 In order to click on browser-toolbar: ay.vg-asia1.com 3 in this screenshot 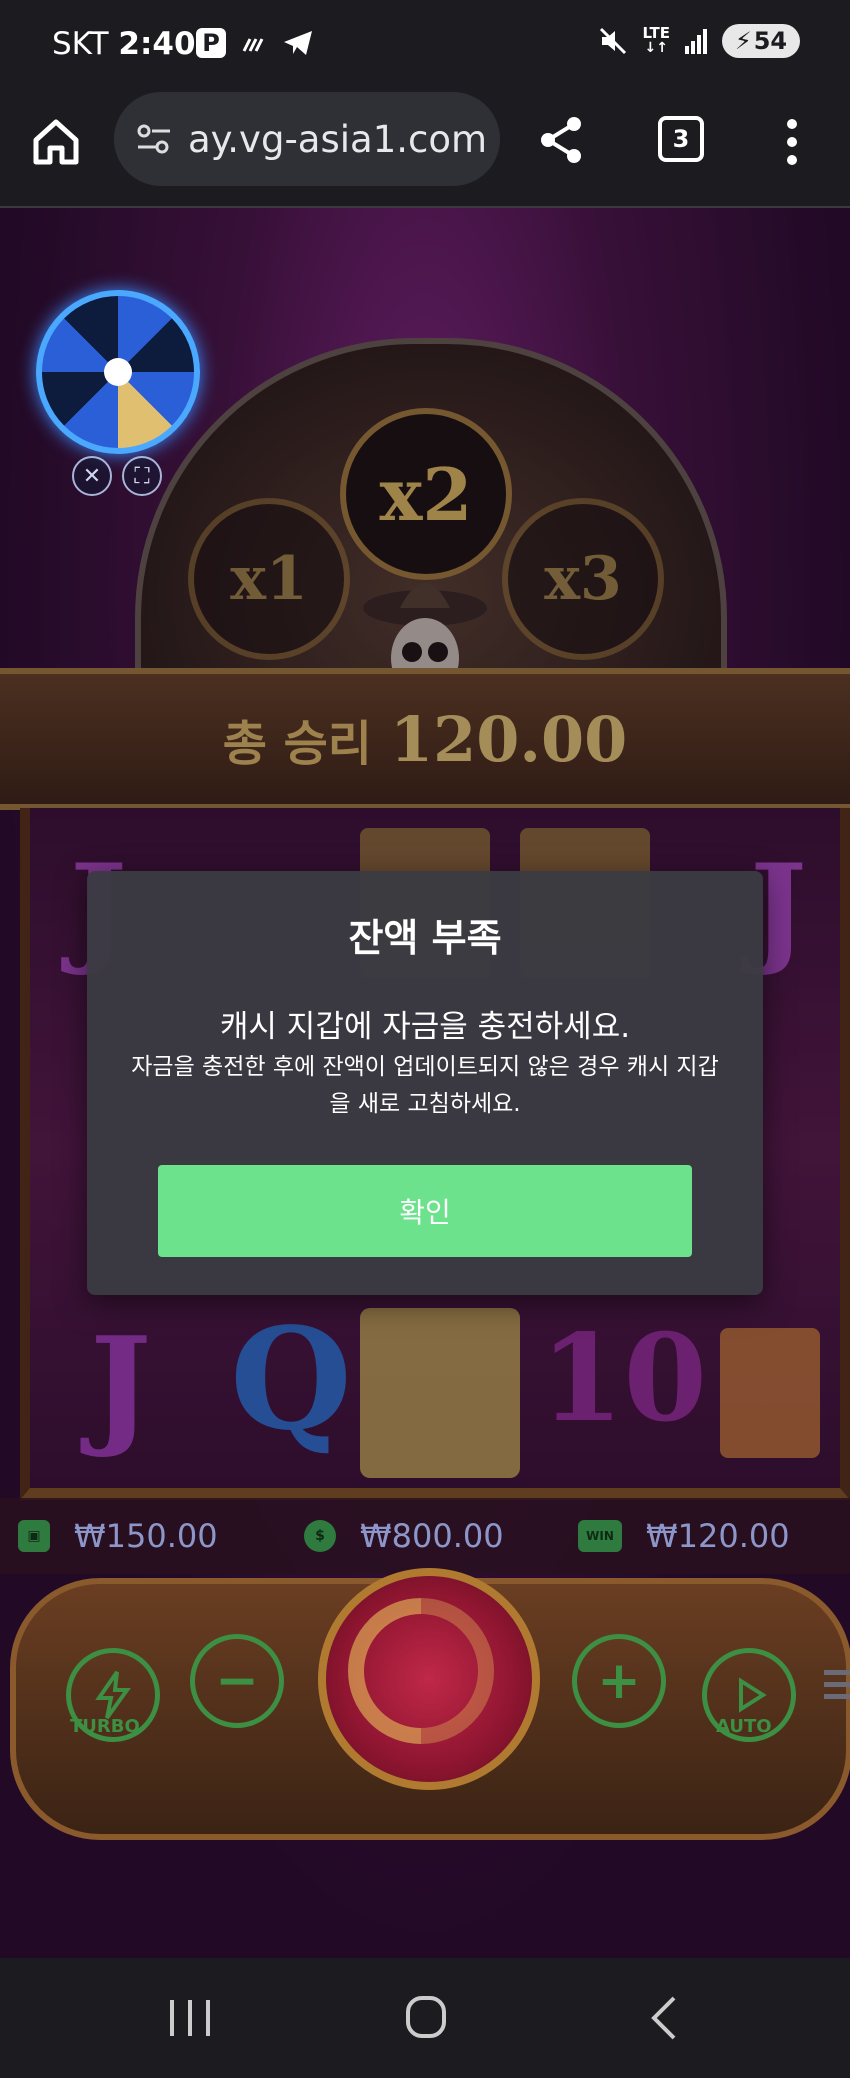, I will do `click(425, 150)`.